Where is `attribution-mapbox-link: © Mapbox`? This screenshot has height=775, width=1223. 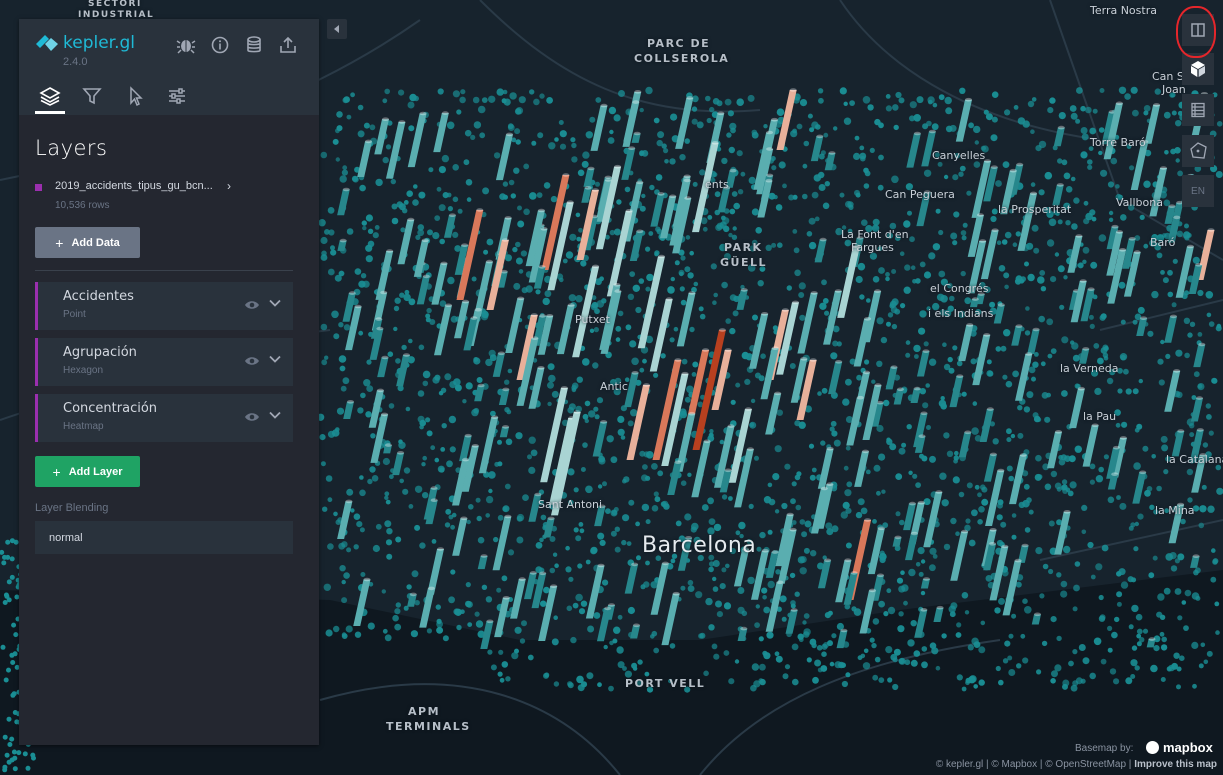
attribution-mapbox-link: © Mapbox is located at coordinates (1014, 764).